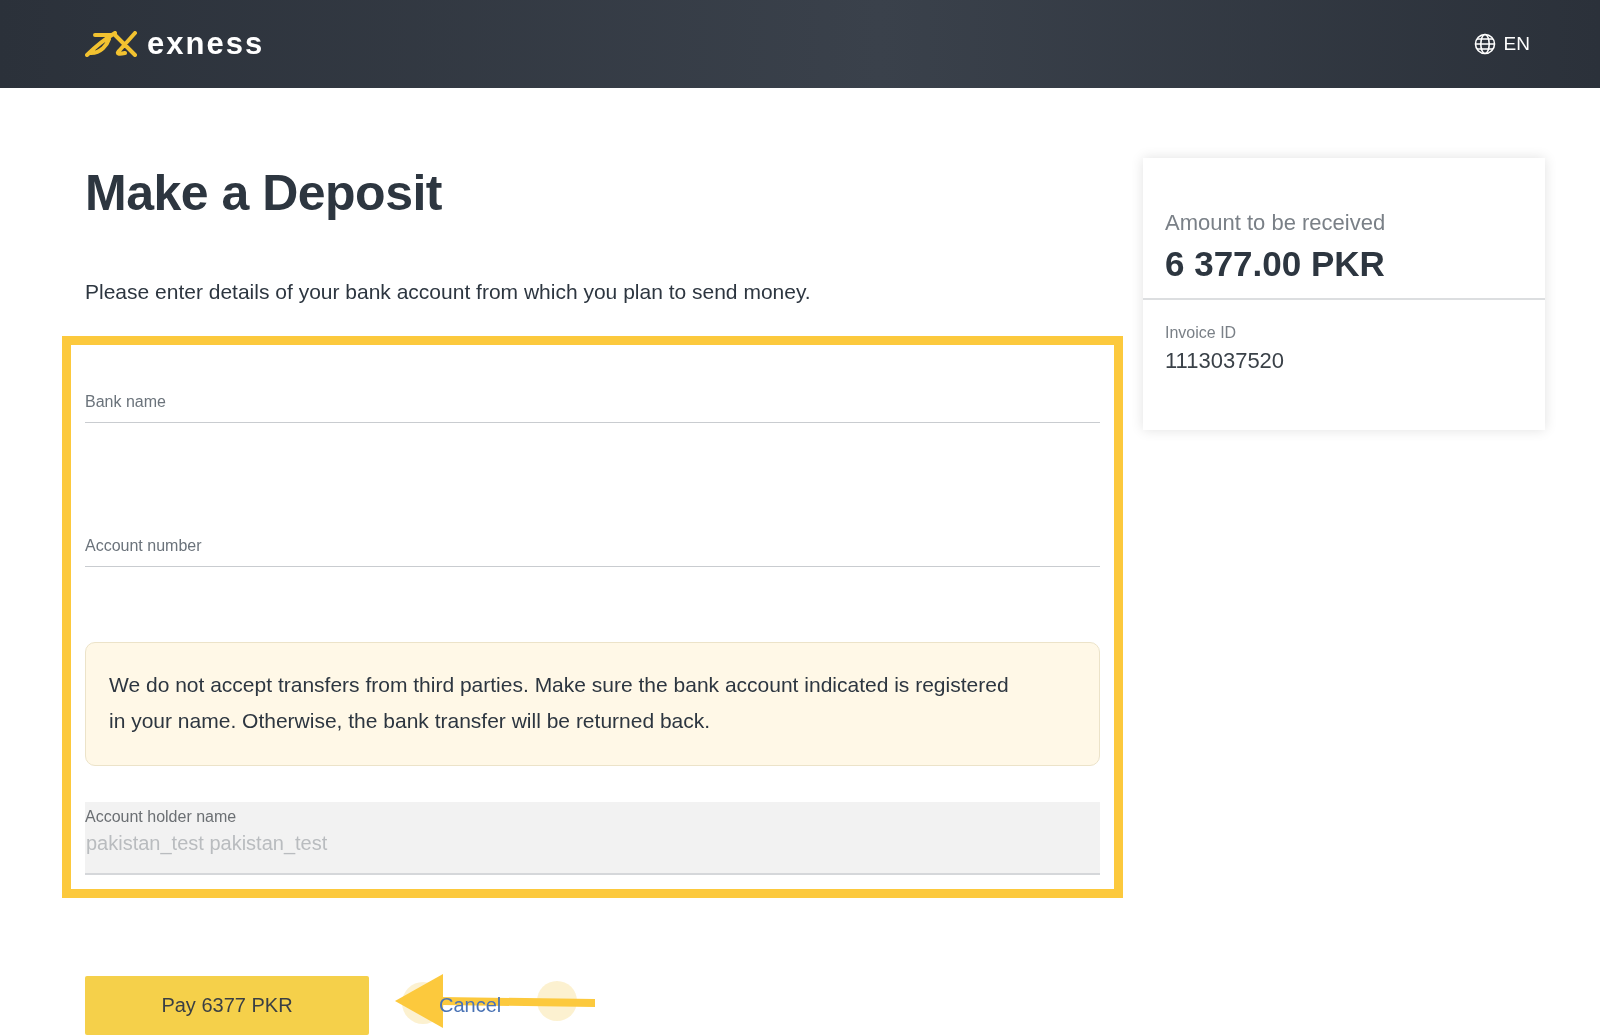 This screenshot has width=1600, height=1035. Describe the element at coordinates (448, 292) in the screenshot. I see `instruction-text: Please enter details of your bank account from which you plan to send money.` at that location.